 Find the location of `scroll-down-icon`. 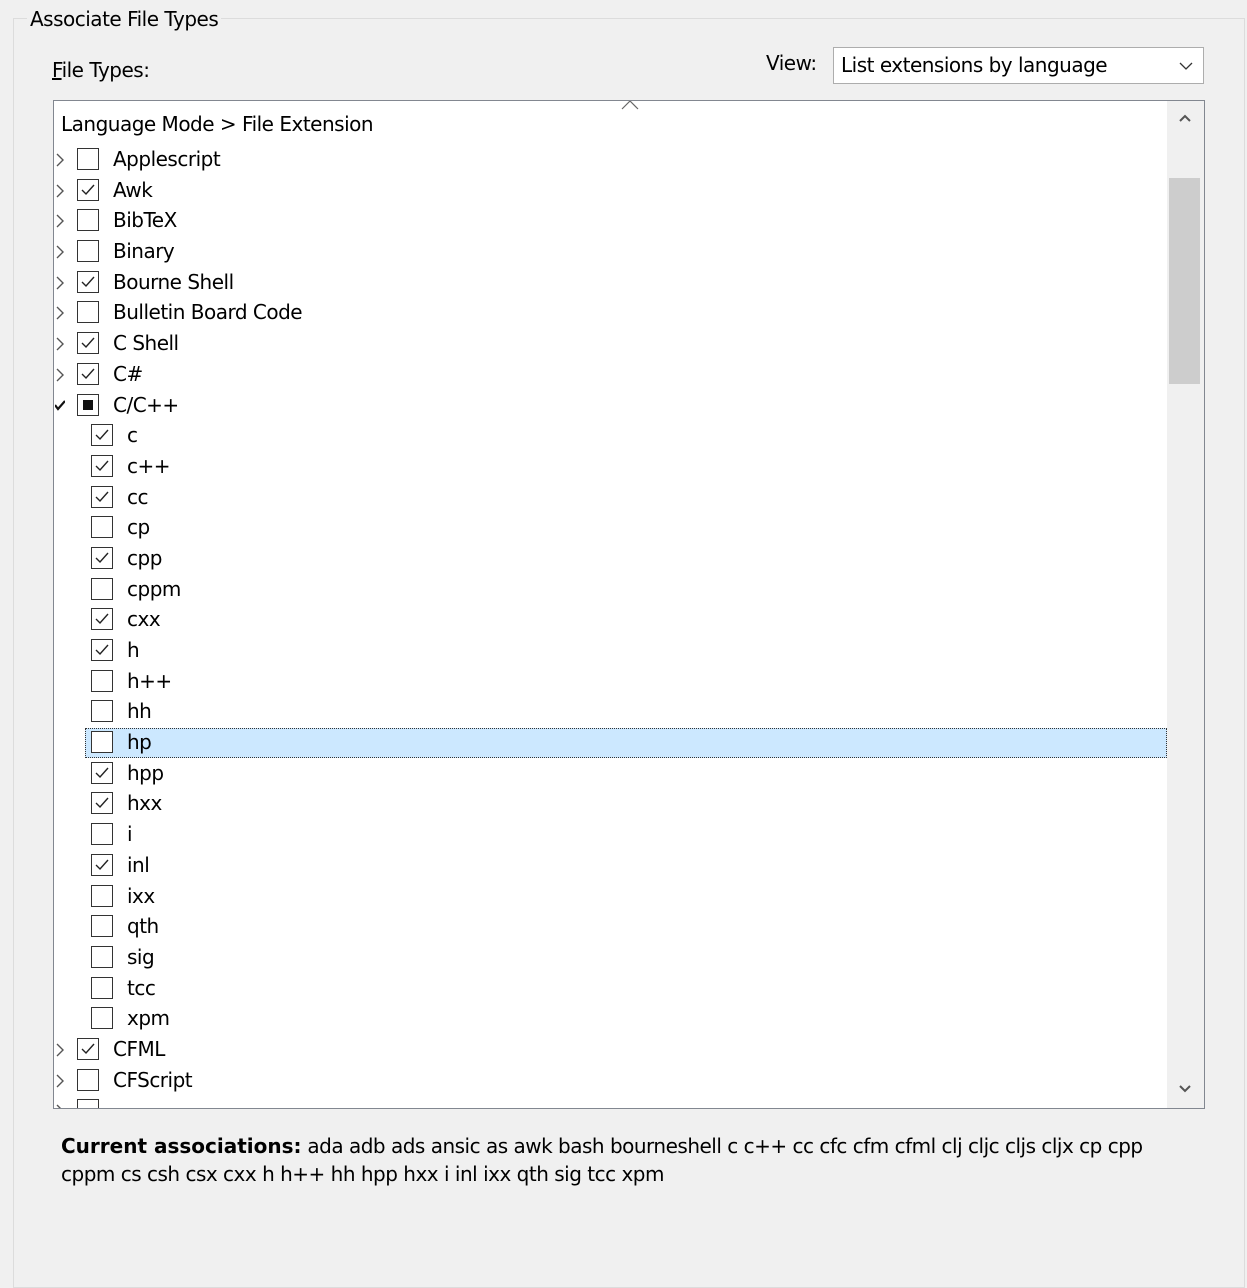

scroll-down-icon is located at coordinates (1185, 1089).